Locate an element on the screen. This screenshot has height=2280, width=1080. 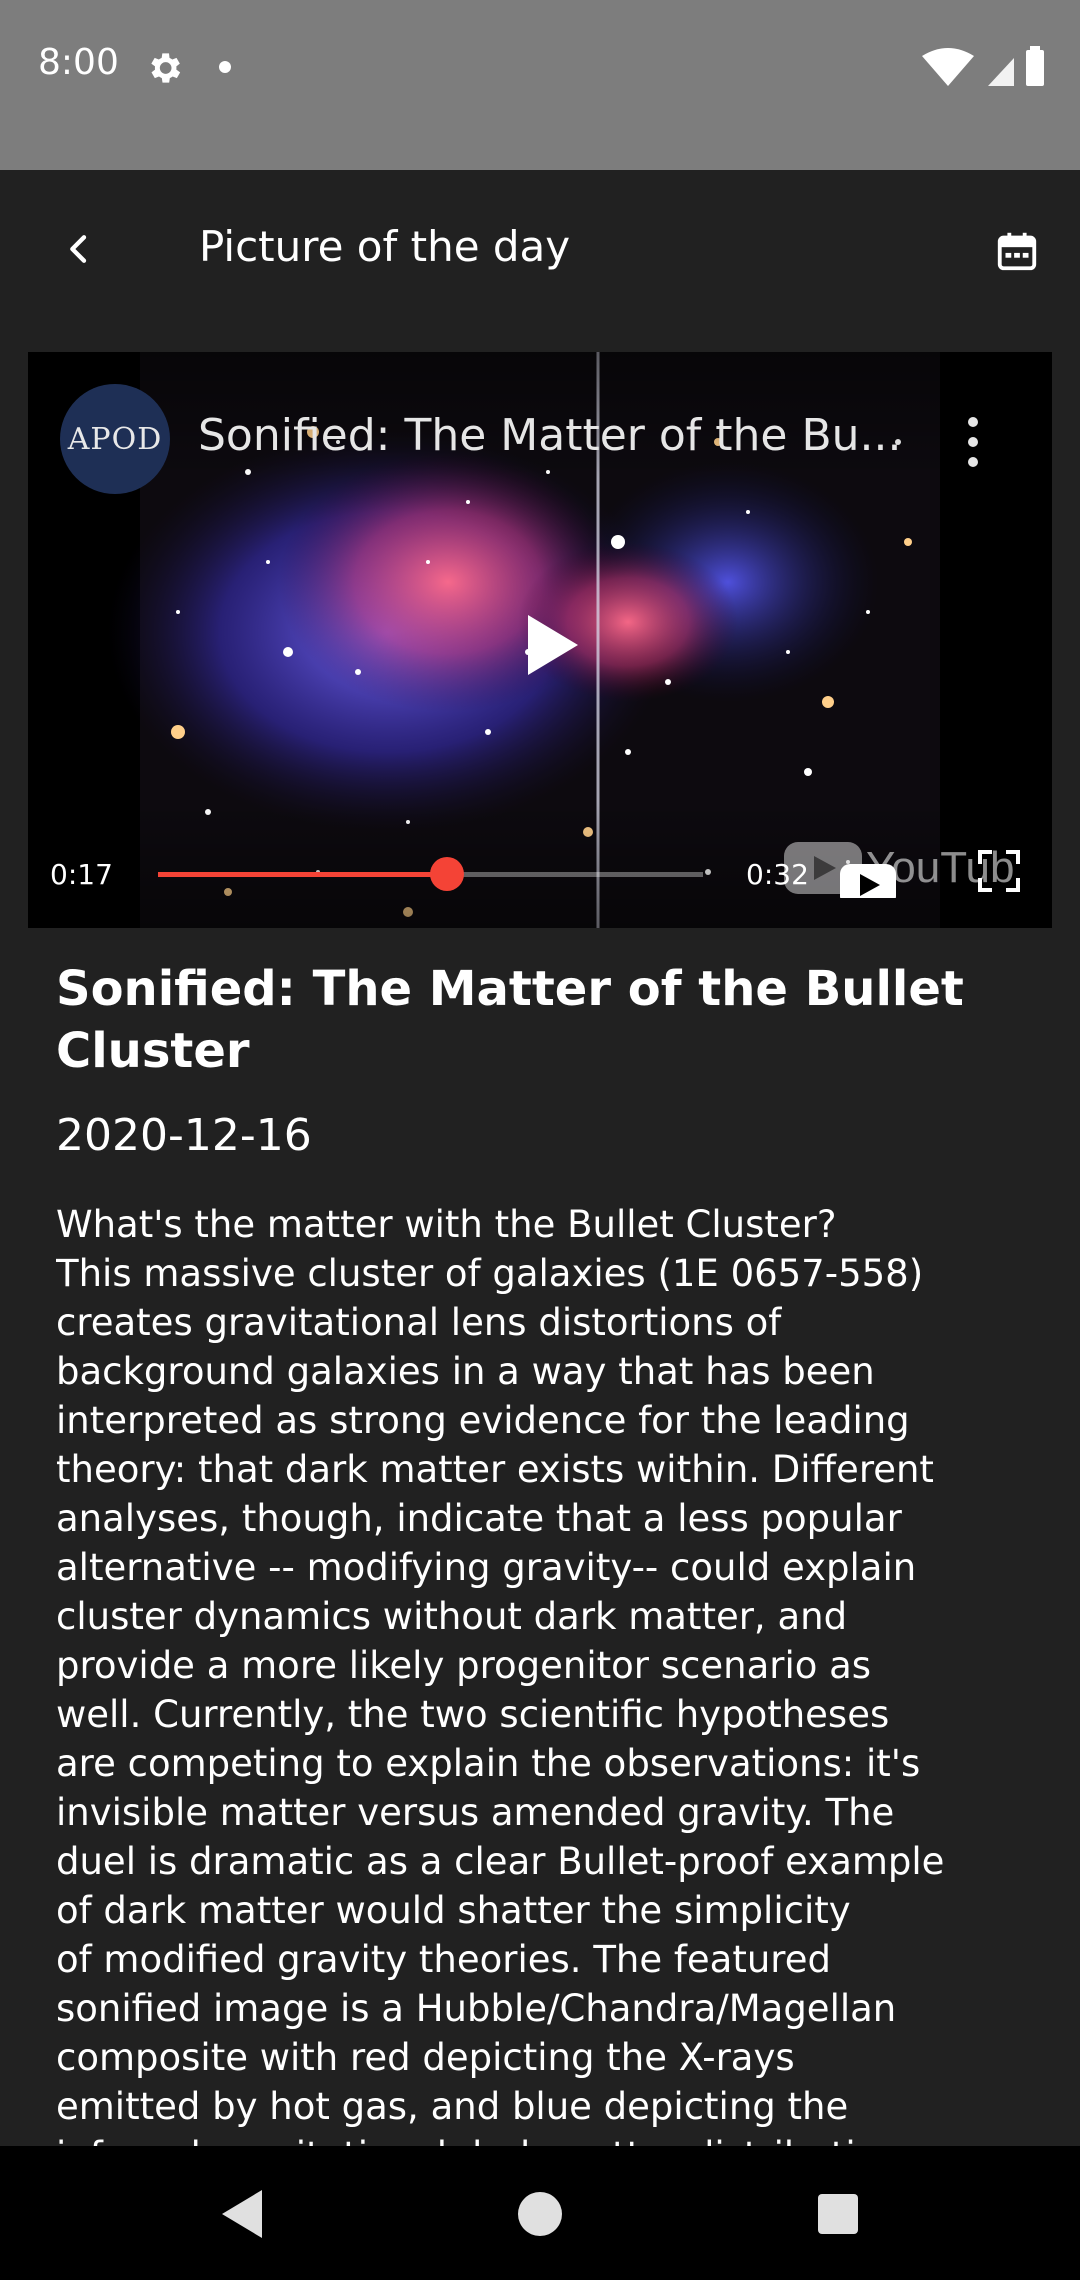
calendar-icon is located at coordinates (1017, 251).